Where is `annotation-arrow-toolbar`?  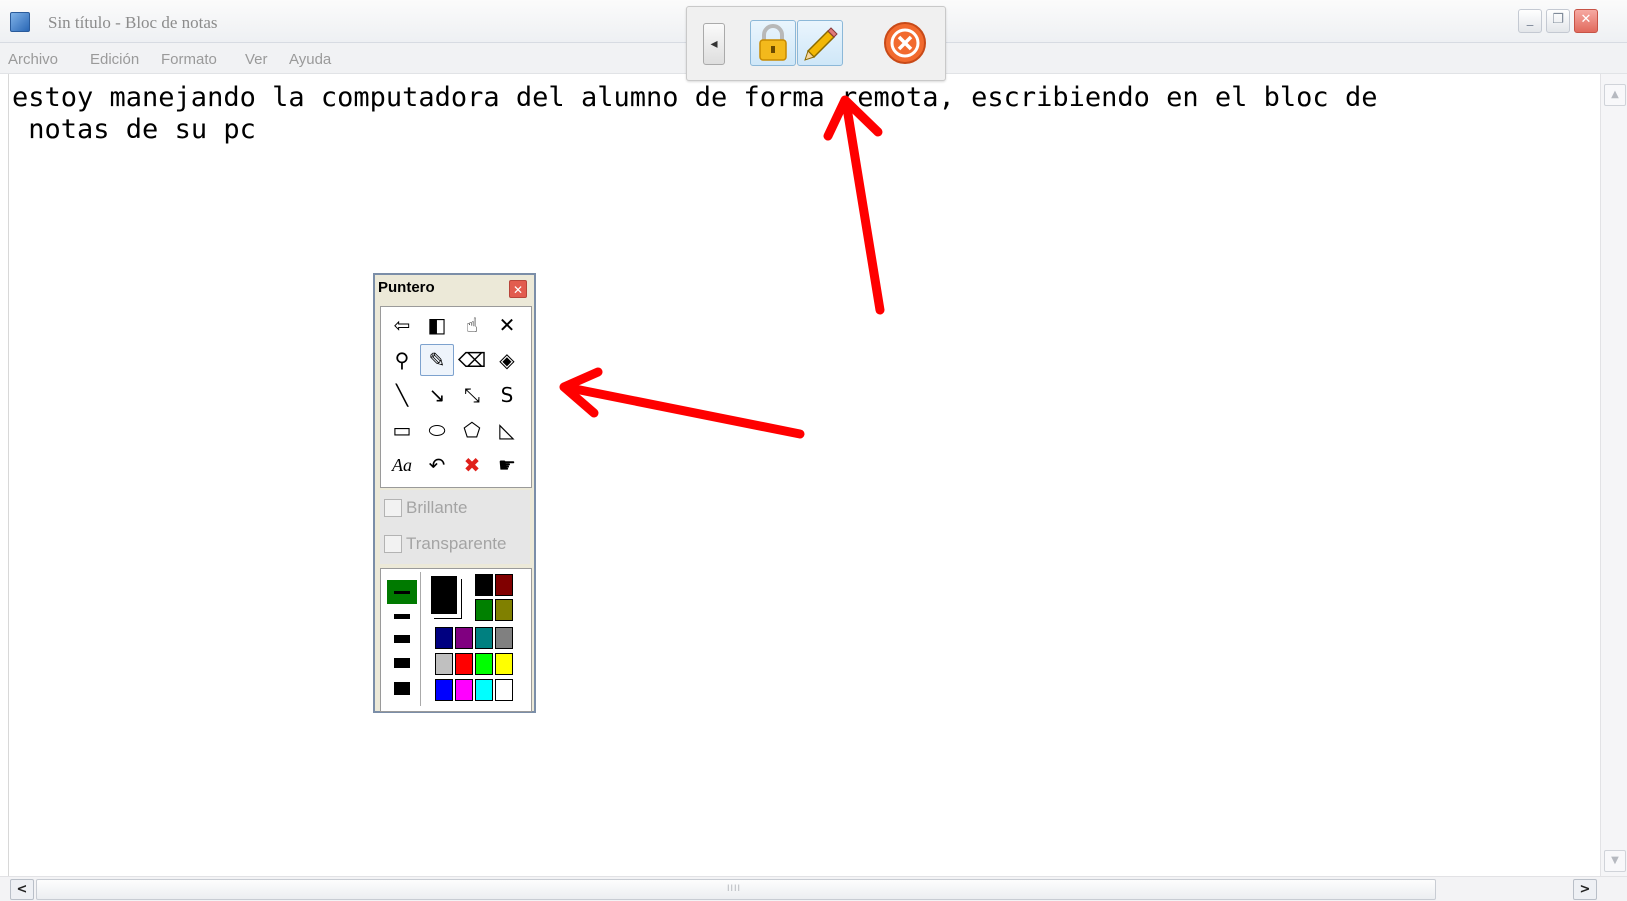
annotation-arrow-toolbar is located at coordinates (854, 205).